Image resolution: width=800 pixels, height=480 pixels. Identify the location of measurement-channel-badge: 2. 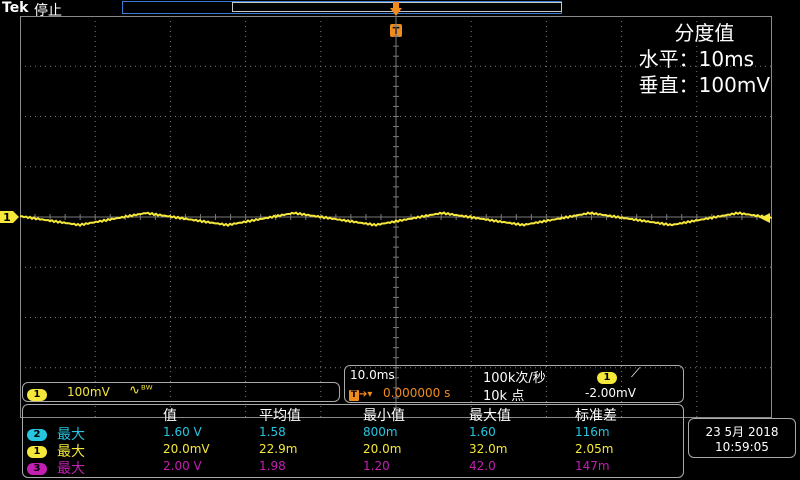
(37, 435).